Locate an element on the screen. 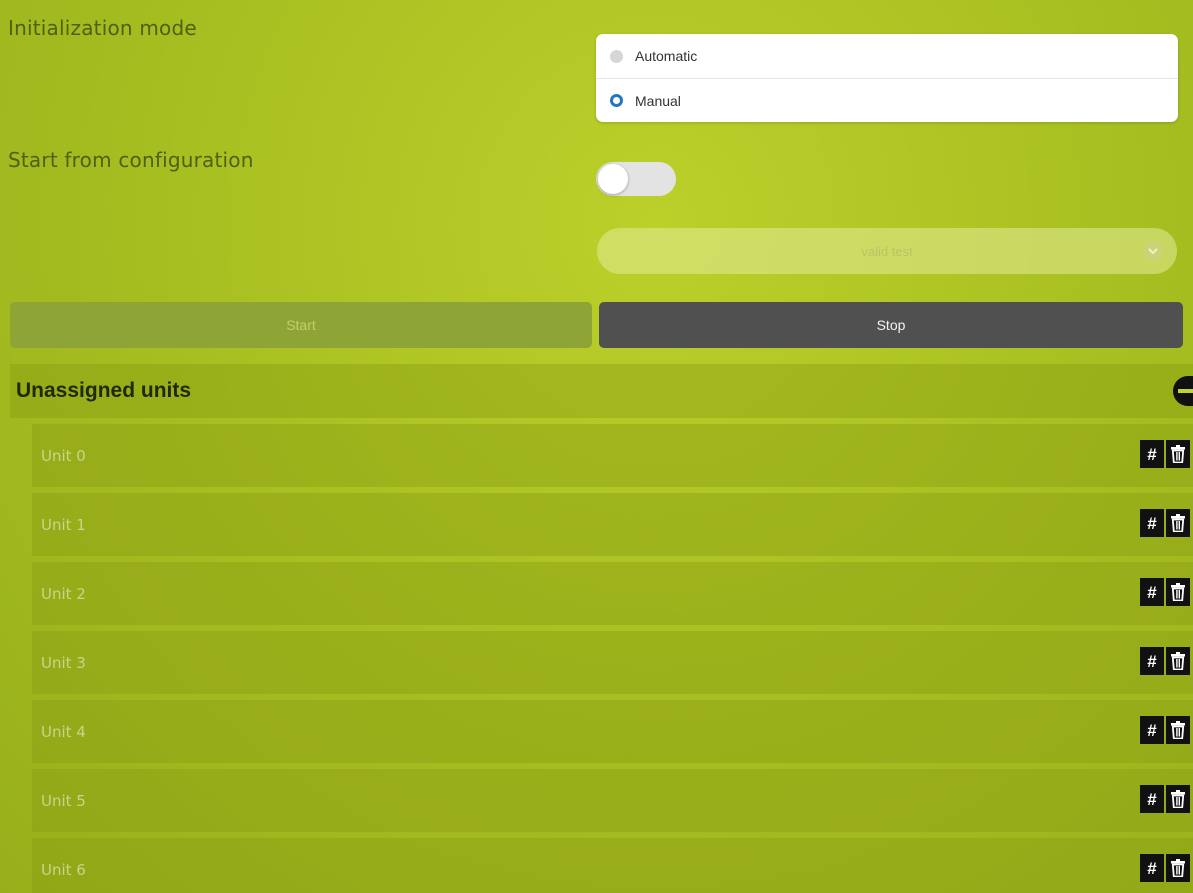 The height and width of the screenshot is (893, 1193). start-button: Start is located at coordinates (301, 325).